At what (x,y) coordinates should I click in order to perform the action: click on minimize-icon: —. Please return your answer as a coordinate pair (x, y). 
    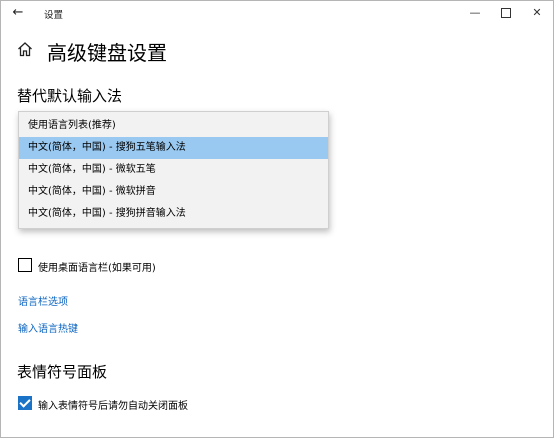
    Looking at the image, I should click on (475, 13).